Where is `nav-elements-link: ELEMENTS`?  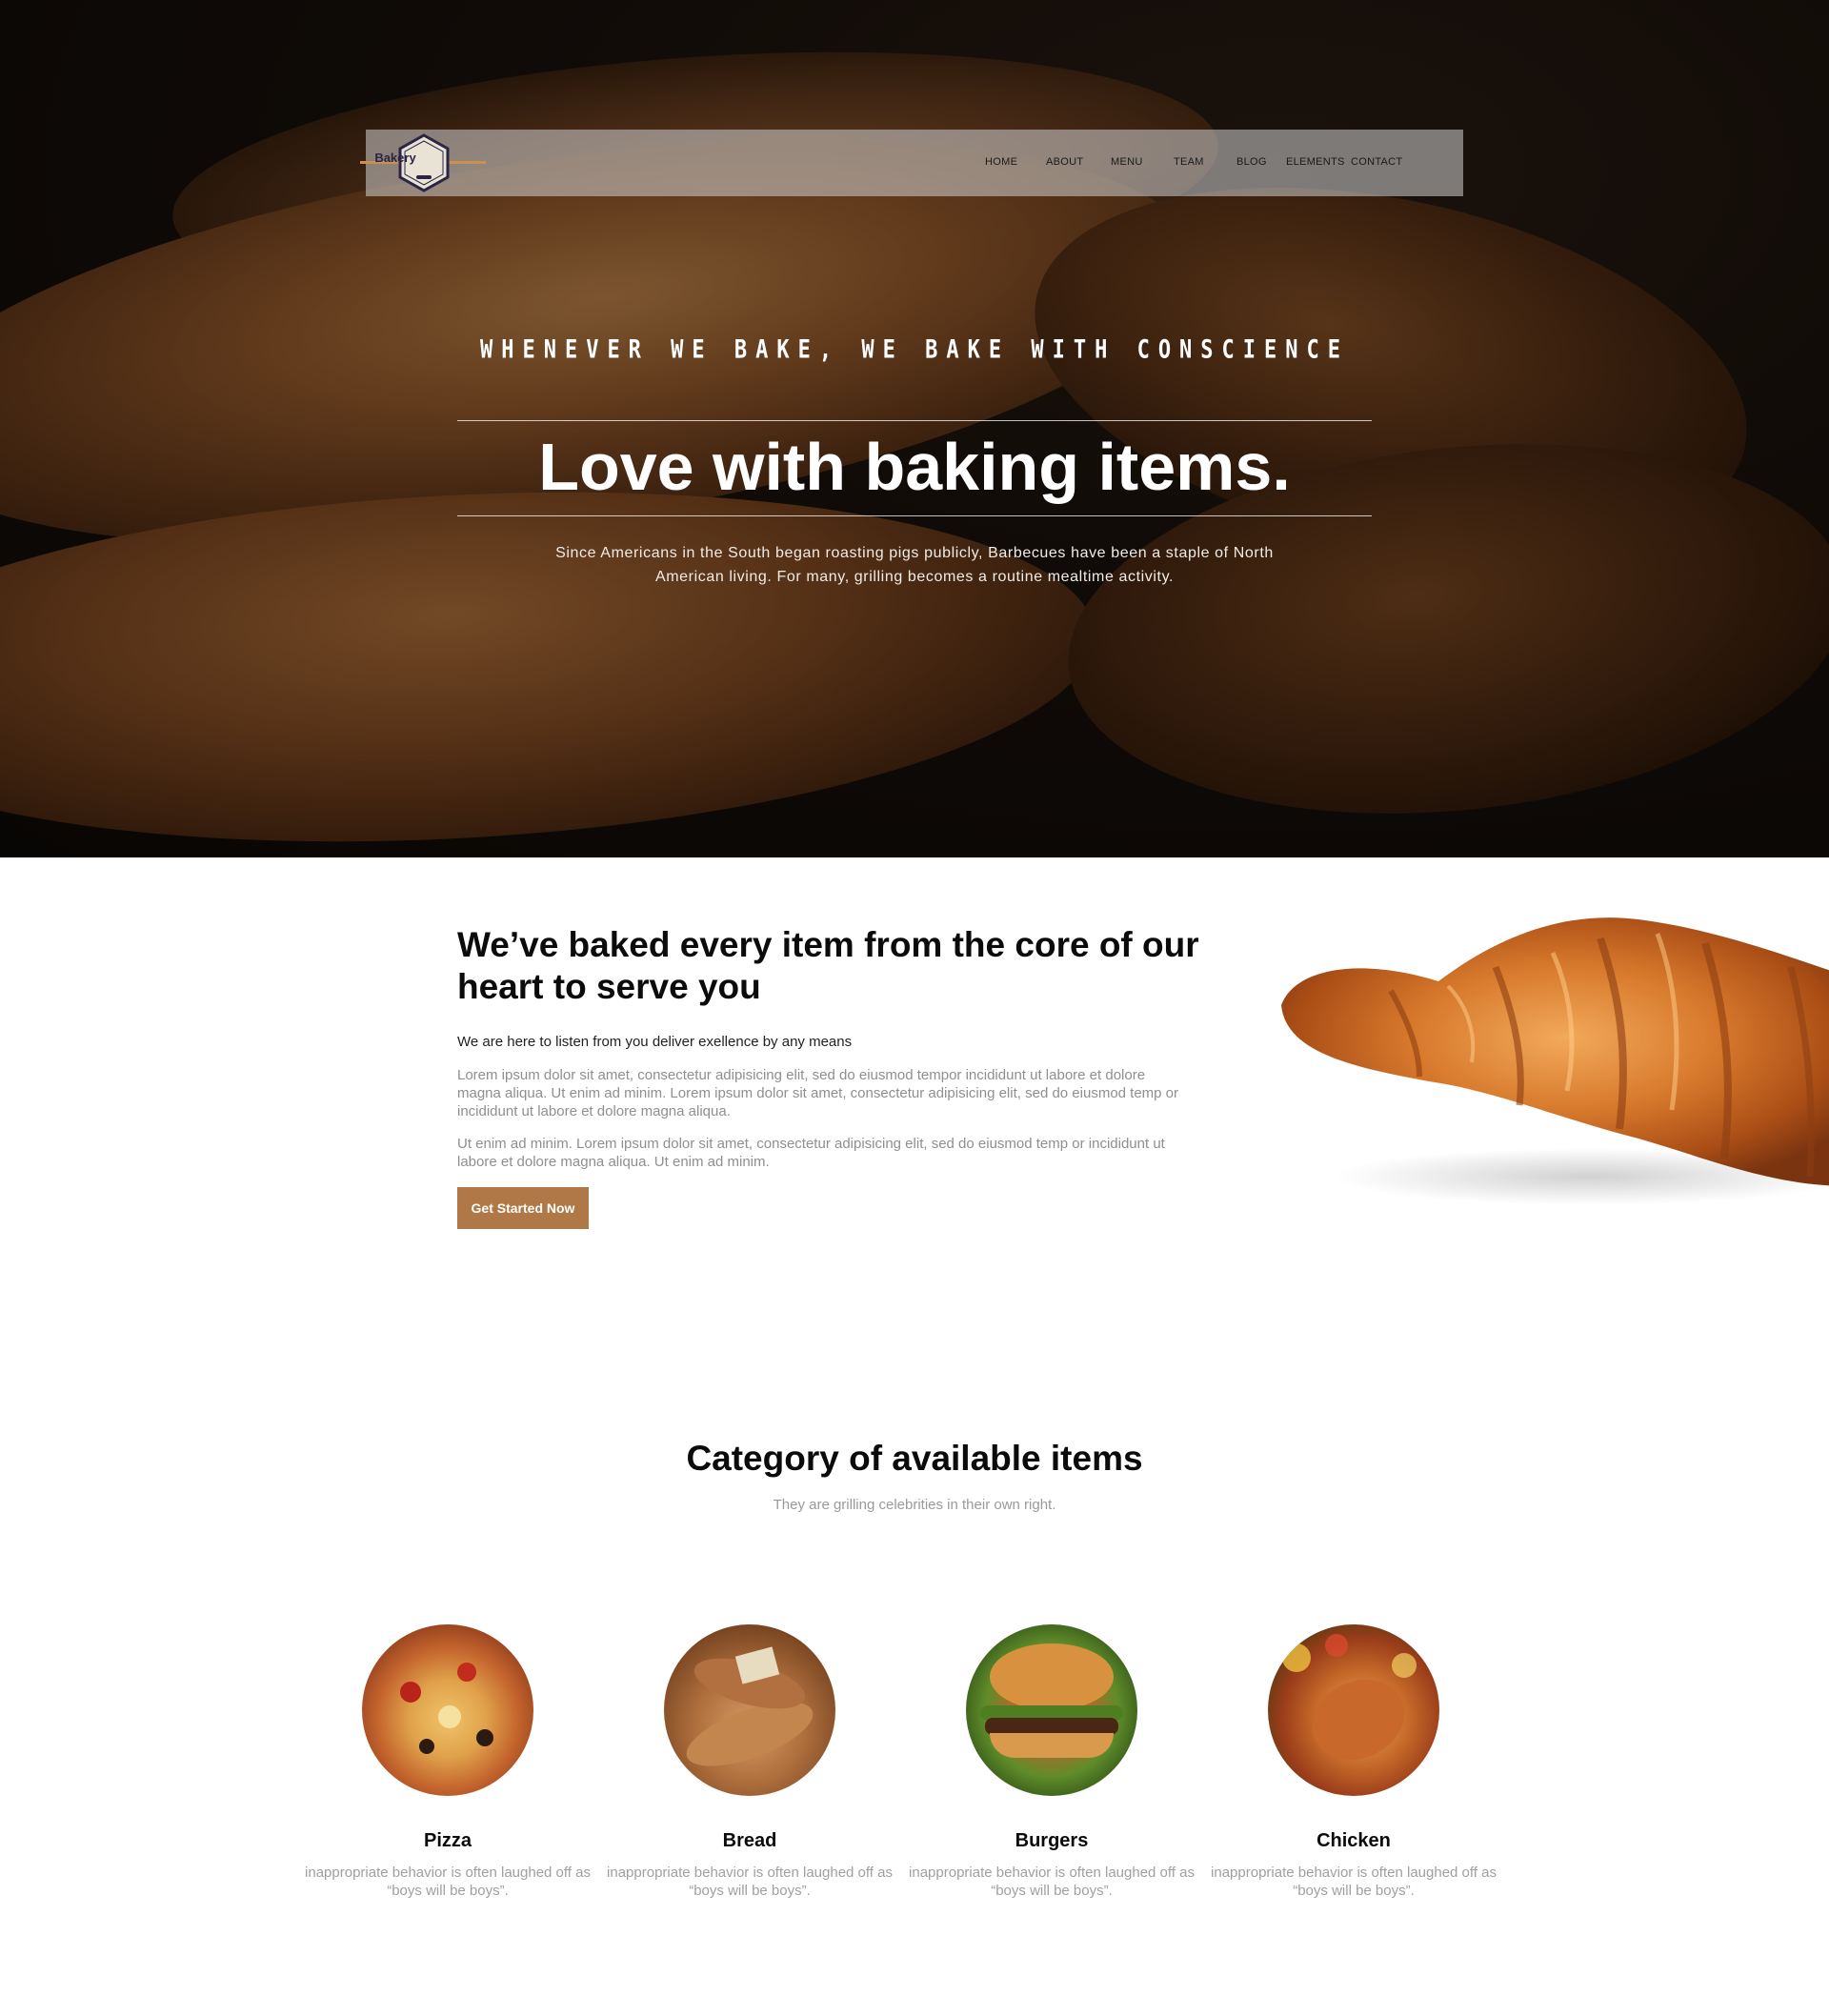 nav-elements-link: ELEMENTS is located at coordinates (1315, 162).